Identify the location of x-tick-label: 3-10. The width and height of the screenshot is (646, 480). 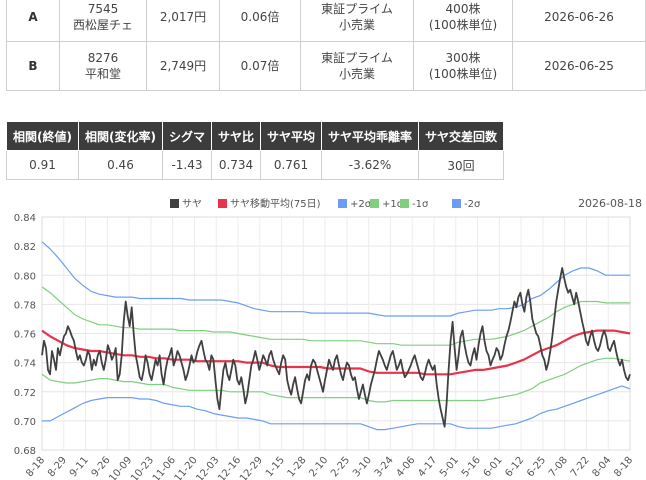
(362, 467).